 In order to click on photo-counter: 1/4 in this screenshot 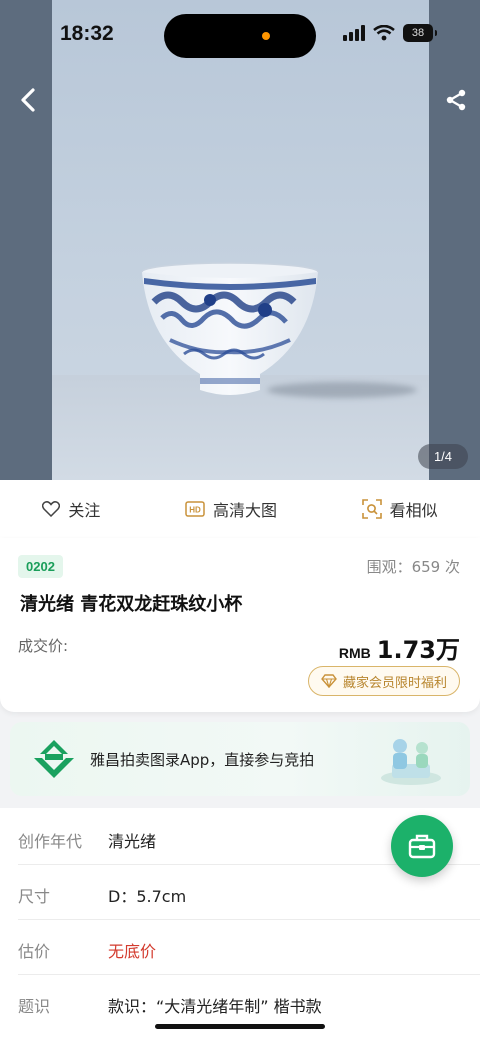, I will do `click(443, 456)`.